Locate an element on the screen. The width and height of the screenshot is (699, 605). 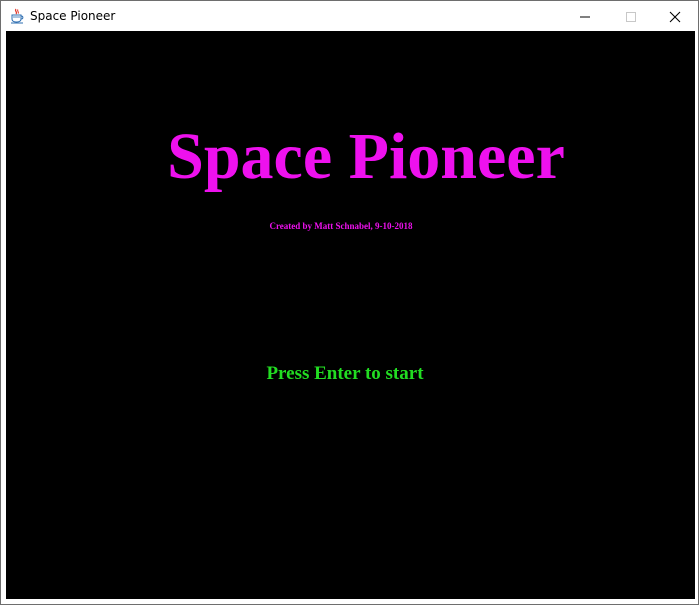
maximize-button is located at coordinates (631, 16).